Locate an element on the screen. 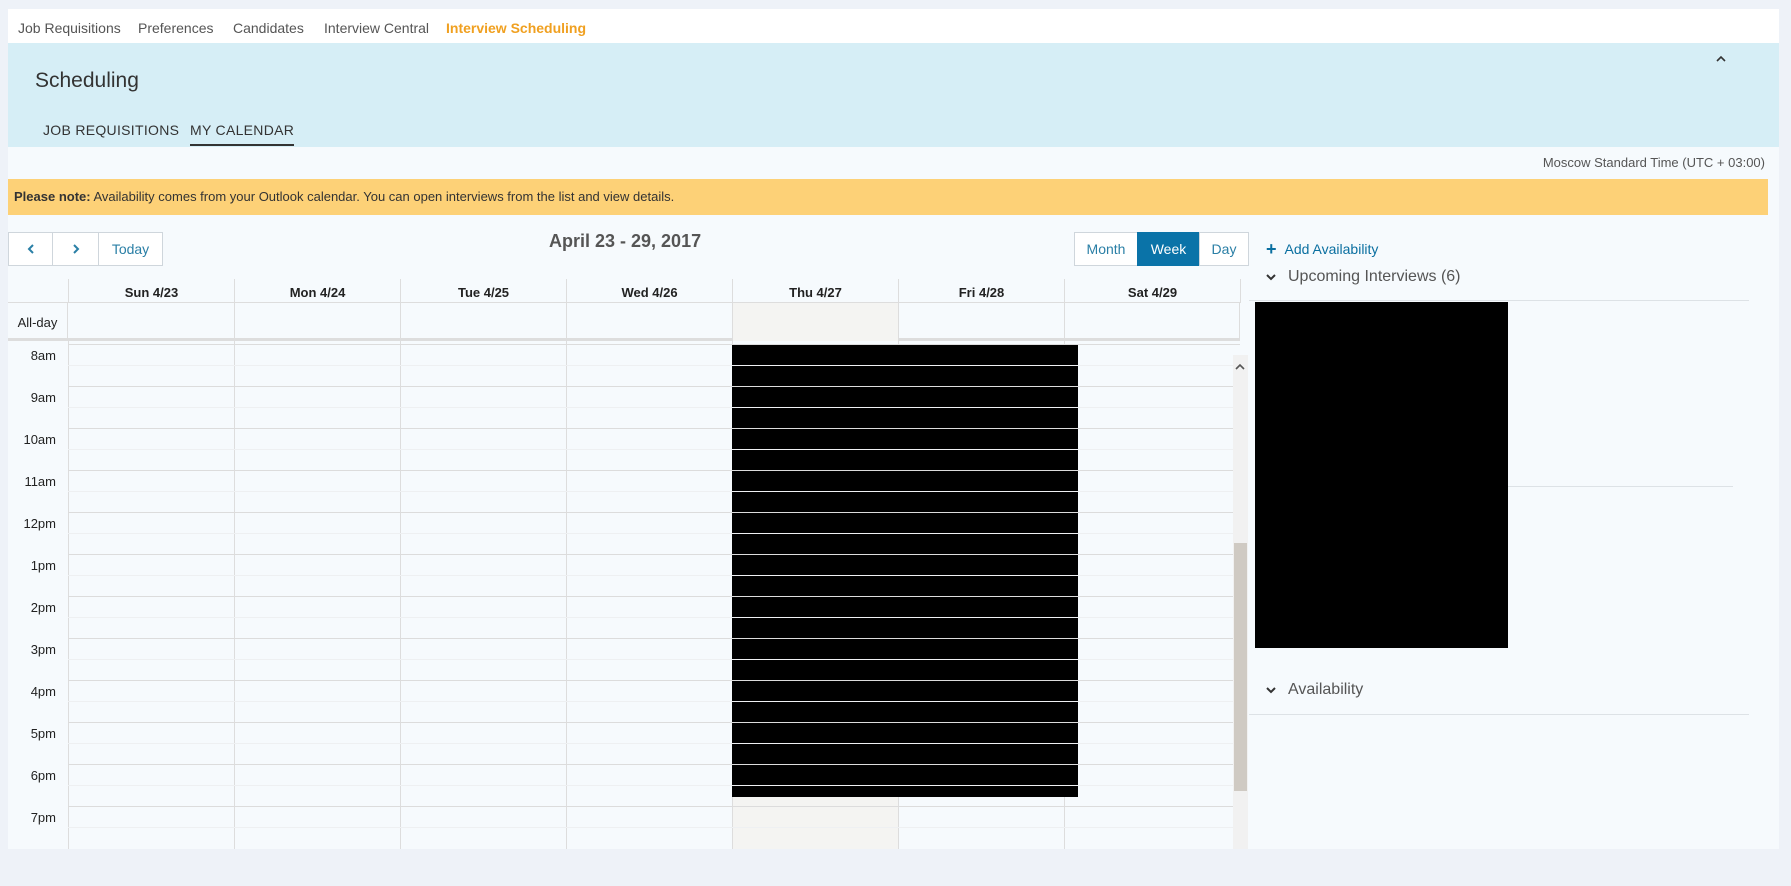  chevron-left-icon is located at coordinates (30, 249).